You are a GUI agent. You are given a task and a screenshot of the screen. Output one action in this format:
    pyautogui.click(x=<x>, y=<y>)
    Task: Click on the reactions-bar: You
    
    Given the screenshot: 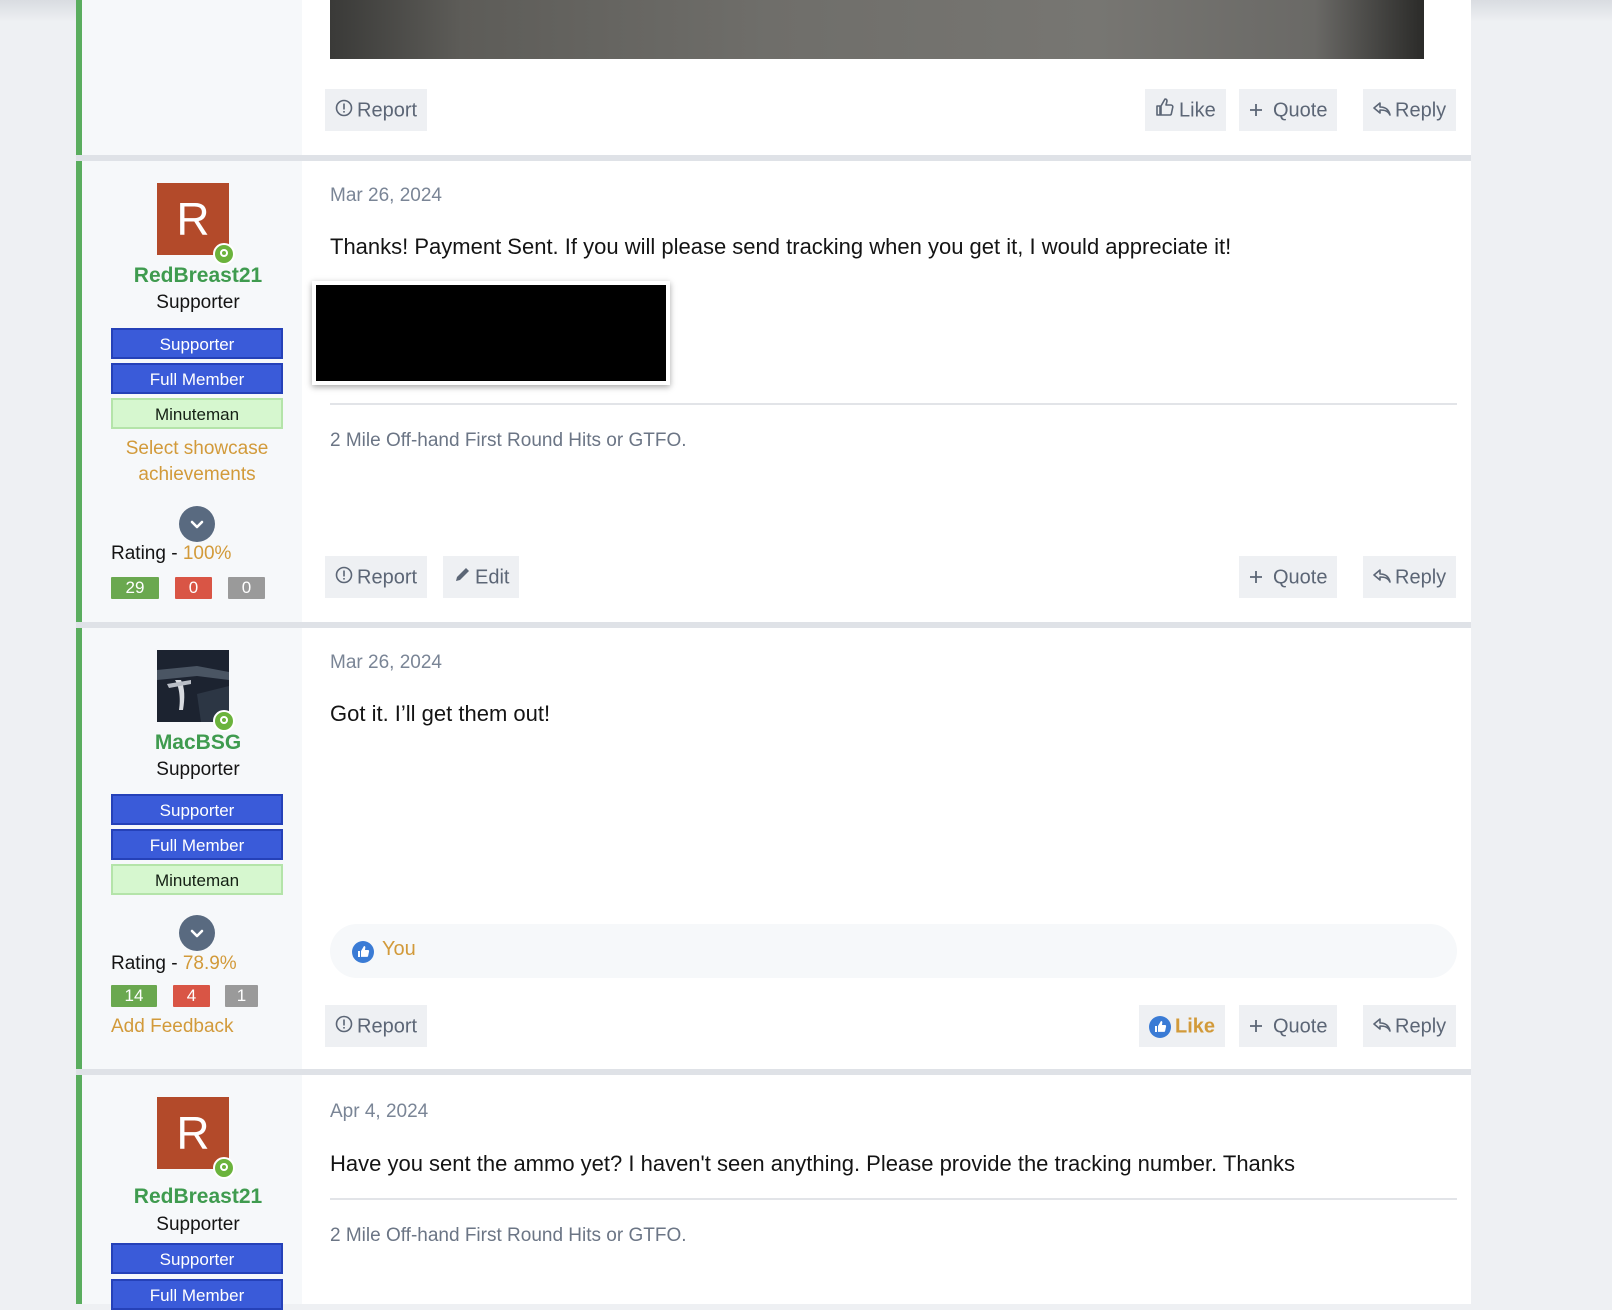 What is the action you would take?
    pyautogui.click(x=893, y=951)
    